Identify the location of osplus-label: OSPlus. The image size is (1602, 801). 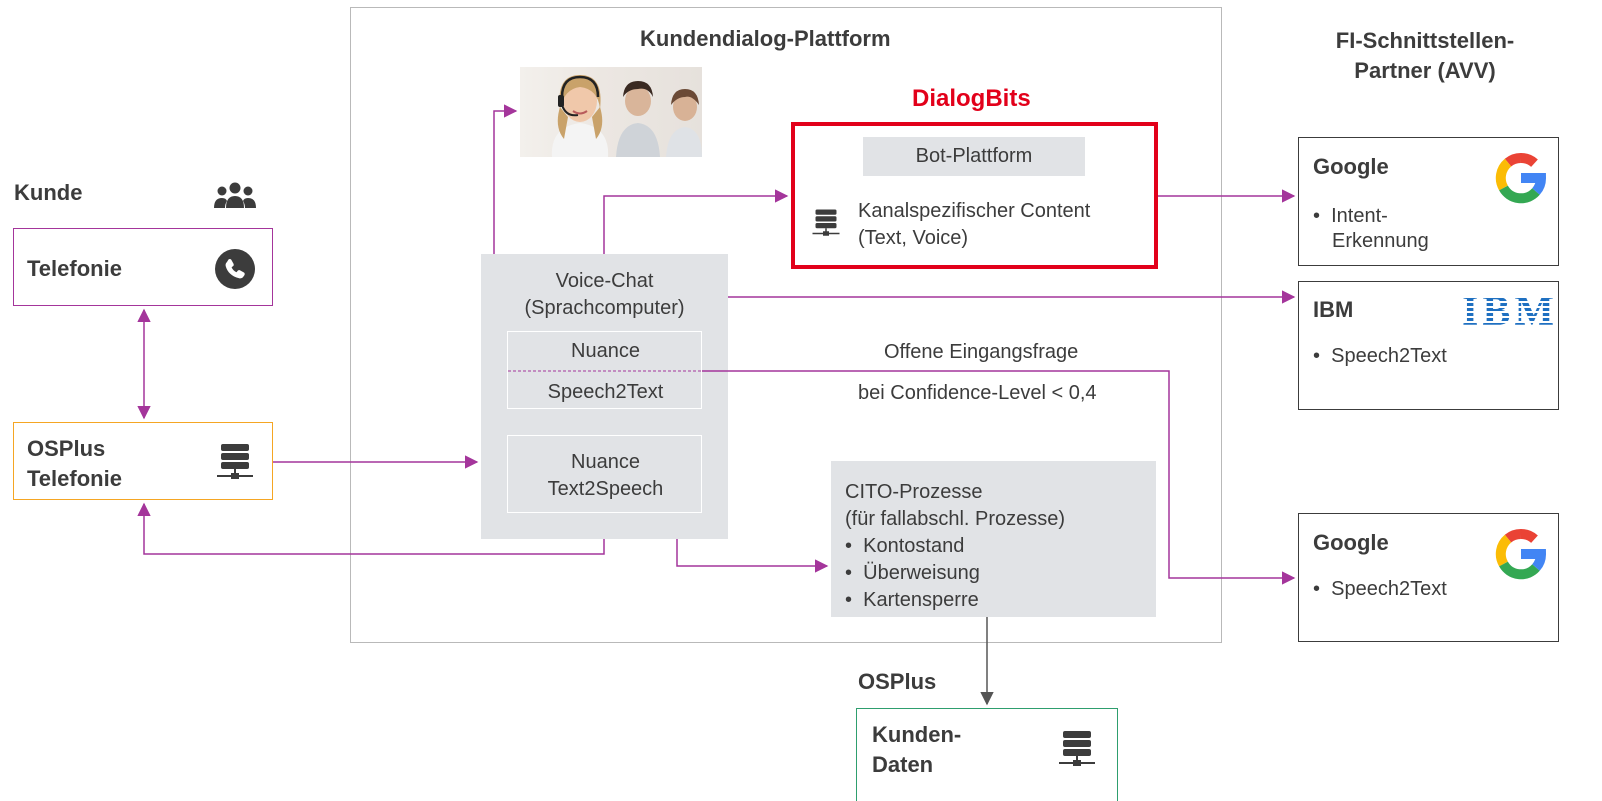
(897, 681).